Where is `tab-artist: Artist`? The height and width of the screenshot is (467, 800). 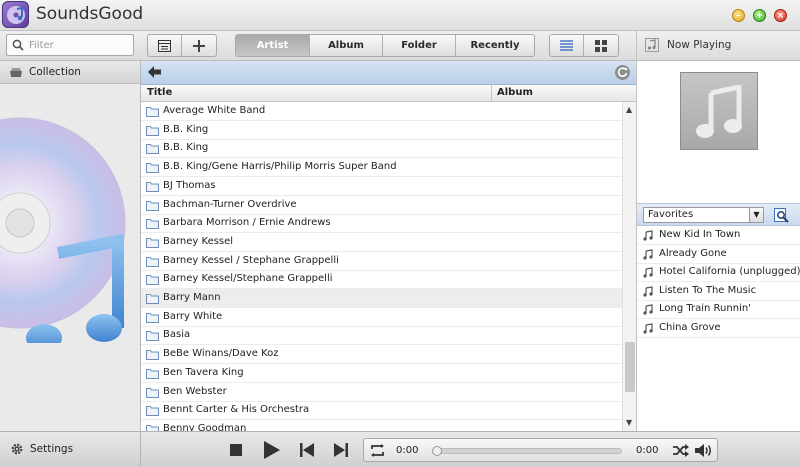 tab-artist: Artist is located at coordinates (273, 45).